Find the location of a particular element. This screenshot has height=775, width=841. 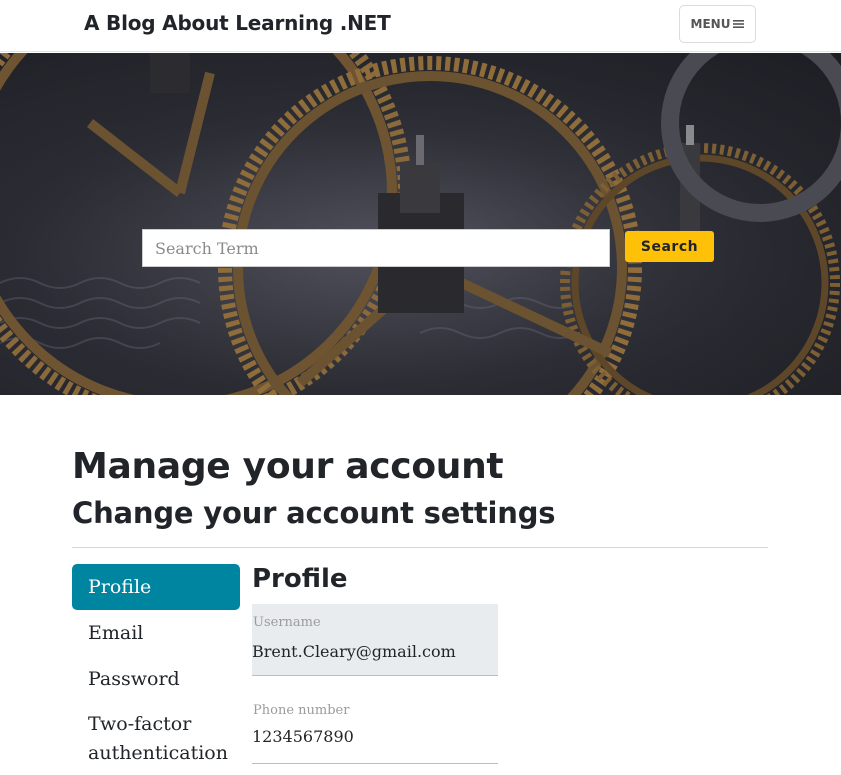

page-title: Manage your account is located at coordinates (288, 466).